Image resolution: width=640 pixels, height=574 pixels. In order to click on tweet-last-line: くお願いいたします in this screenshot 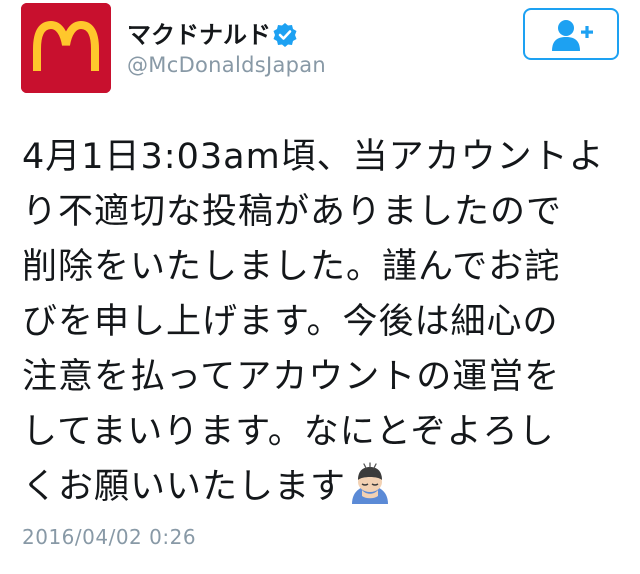, I will do `click(322, 487)`.